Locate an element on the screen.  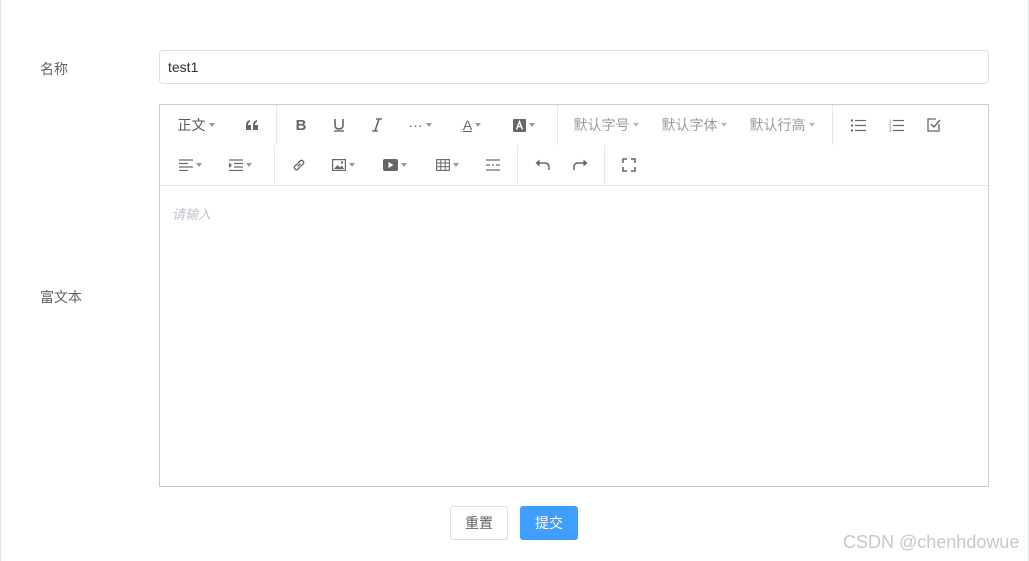
underline-icon is located at coordinates (339, 125).